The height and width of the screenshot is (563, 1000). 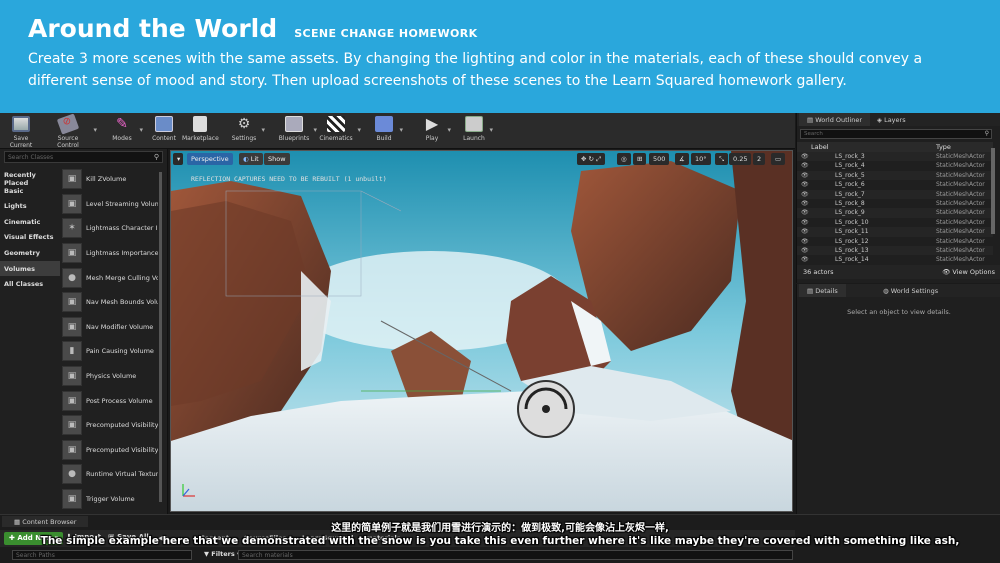 I want to click on source-control-button: ⊘ Source Control ▾, so click(x=71, y=131).